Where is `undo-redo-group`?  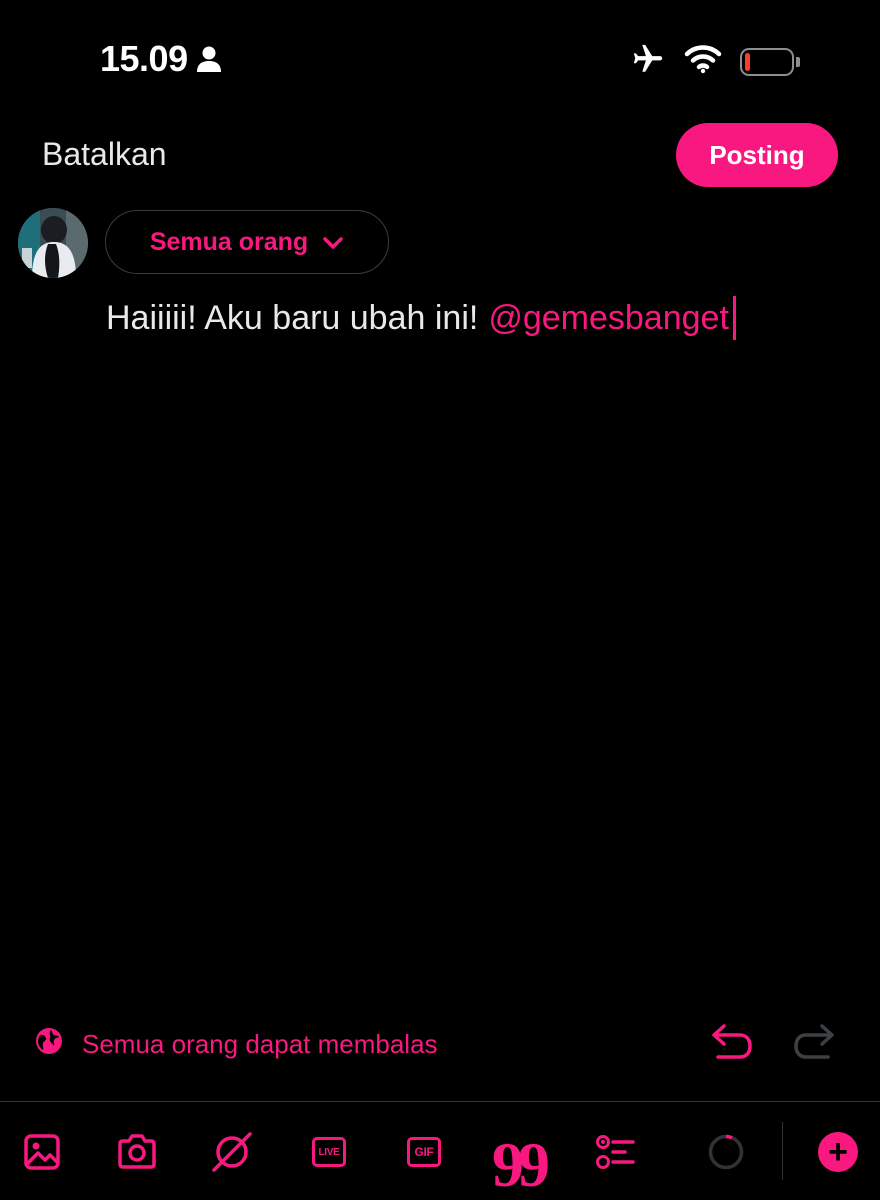
undo-redo-group is located at coordinates (773, 1044).